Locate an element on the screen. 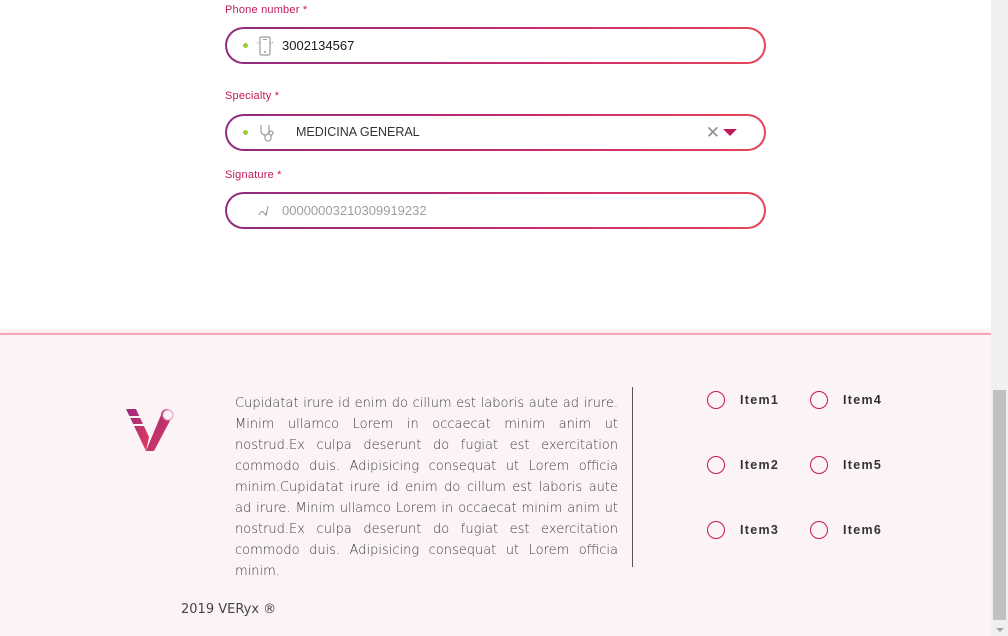  phone-field: 3002134567 is located at coordinates (495, 45).